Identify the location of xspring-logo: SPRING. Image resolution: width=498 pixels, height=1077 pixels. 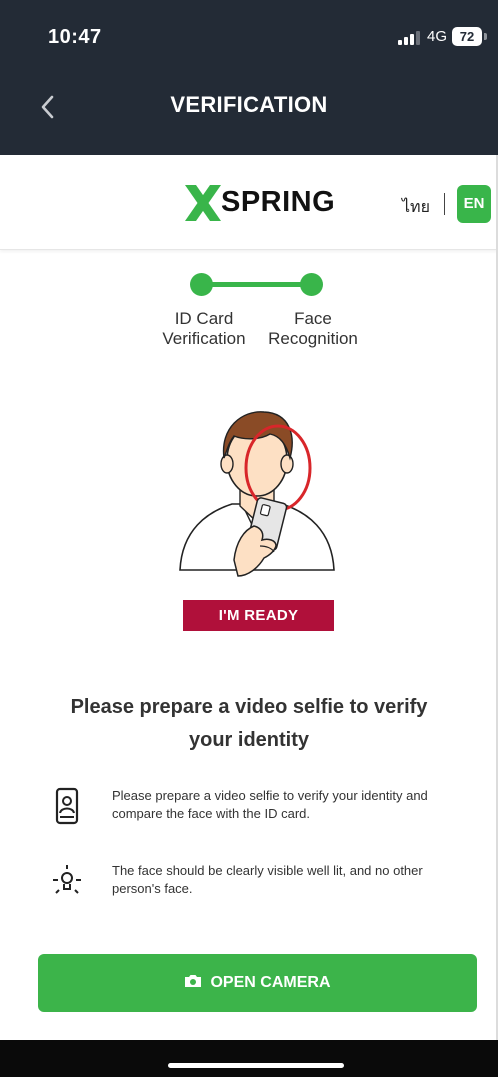
(263, 203).